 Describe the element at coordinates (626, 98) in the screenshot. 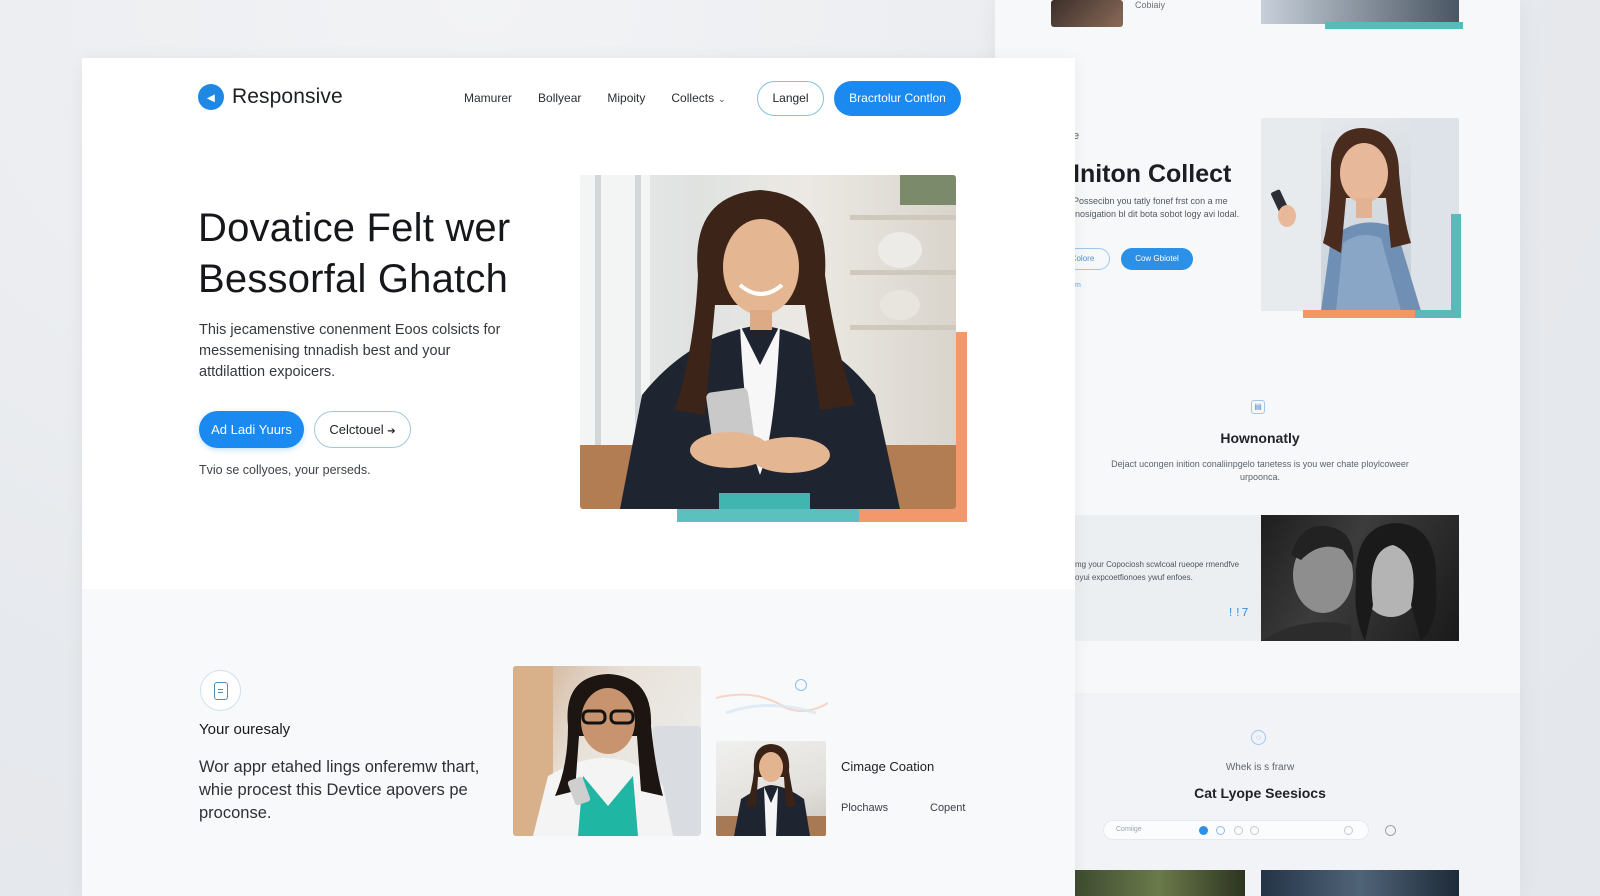

I see `nav-link: Mipoity` at that location.